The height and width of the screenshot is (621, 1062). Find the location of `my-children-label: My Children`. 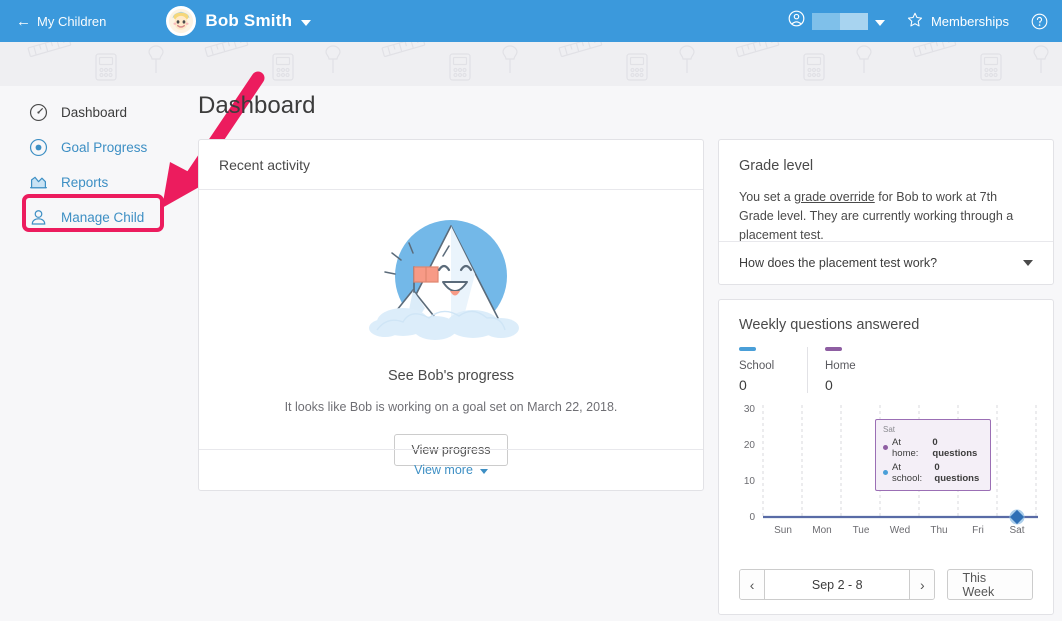

my-children-label: My Children is located at coordinates (72, 21).